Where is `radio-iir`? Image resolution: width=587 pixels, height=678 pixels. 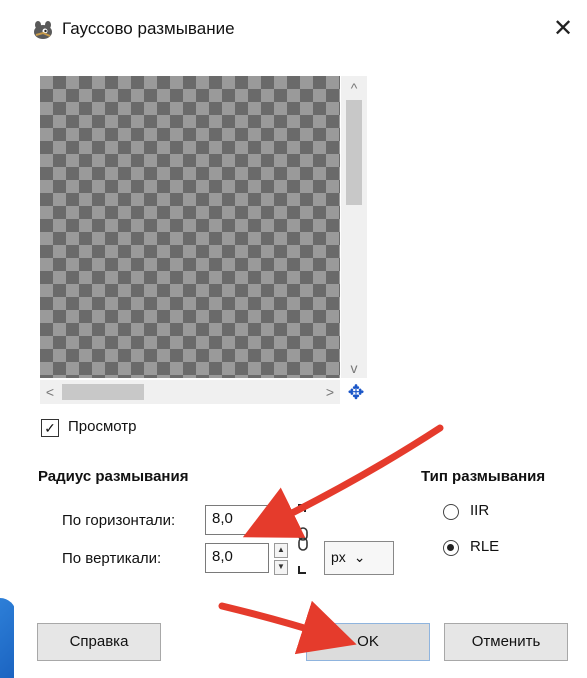 radio-iir is located at coordinates (451, 512).